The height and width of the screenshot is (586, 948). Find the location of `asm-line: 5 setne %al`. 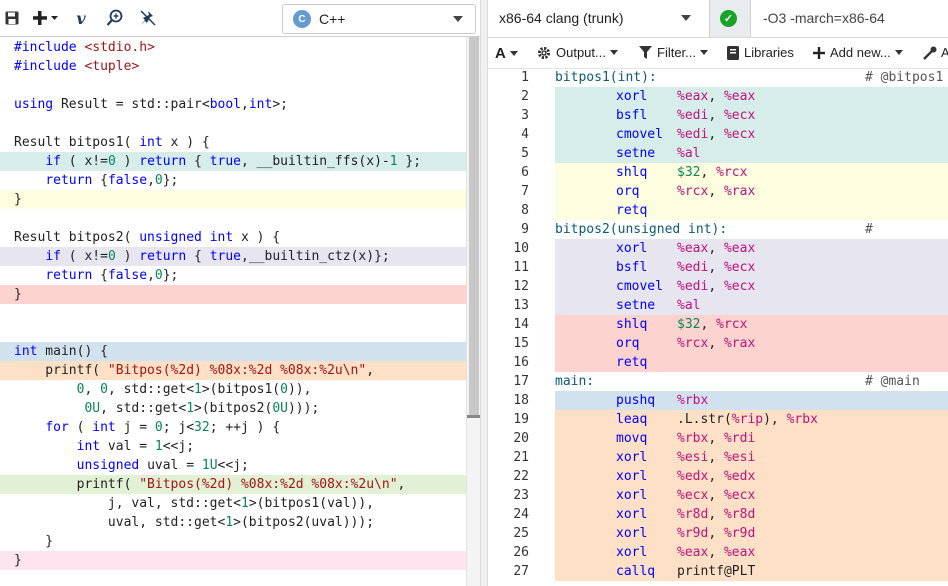

asm-line: 5 setne %al is located at coordinates (717, 153).